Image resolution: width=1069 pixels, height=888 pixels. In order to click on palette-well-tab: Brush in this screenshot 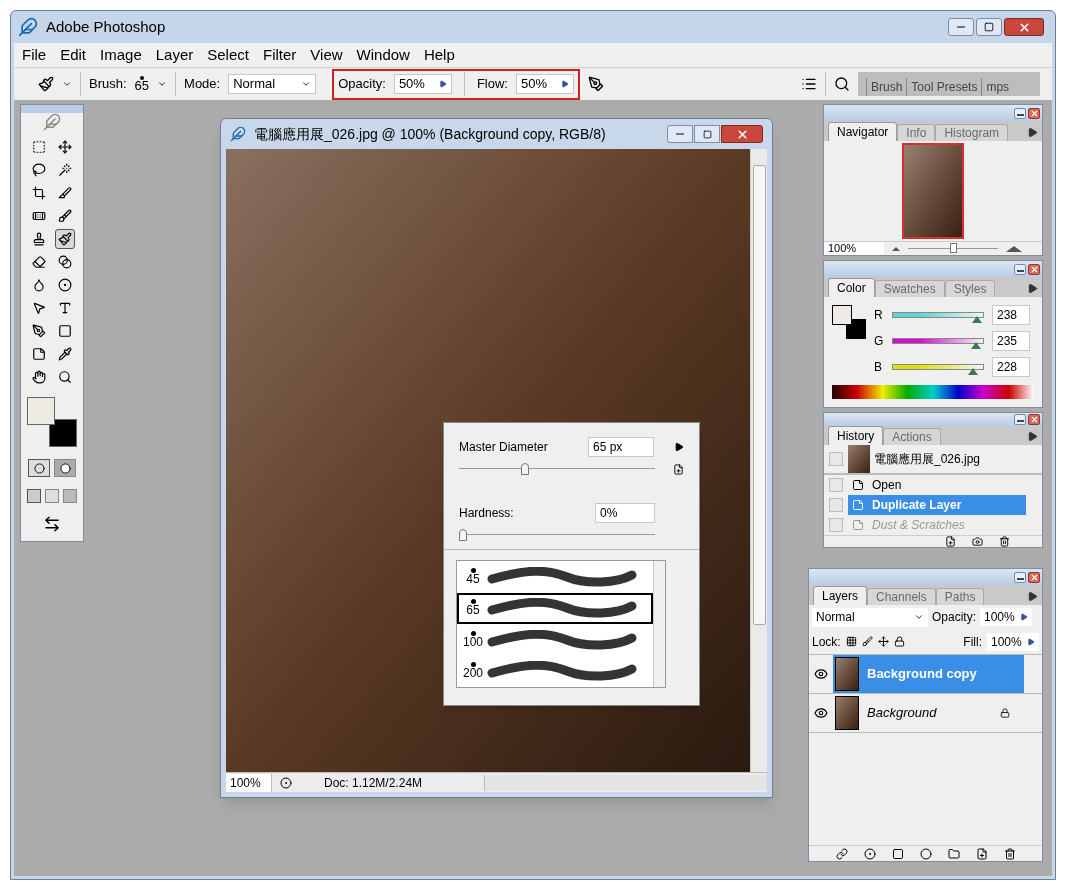, I will do `click(886, 87)`.